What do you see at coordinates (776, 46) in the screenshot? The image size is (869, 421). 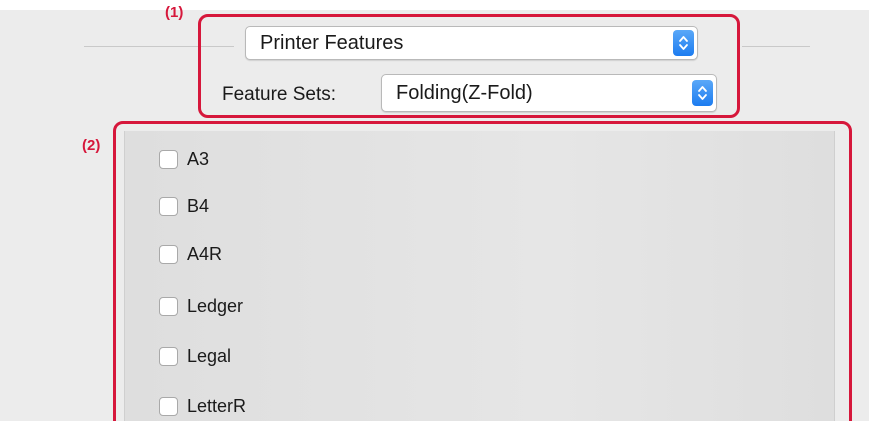 I see `separator-right` at bounding box center [776, 46].